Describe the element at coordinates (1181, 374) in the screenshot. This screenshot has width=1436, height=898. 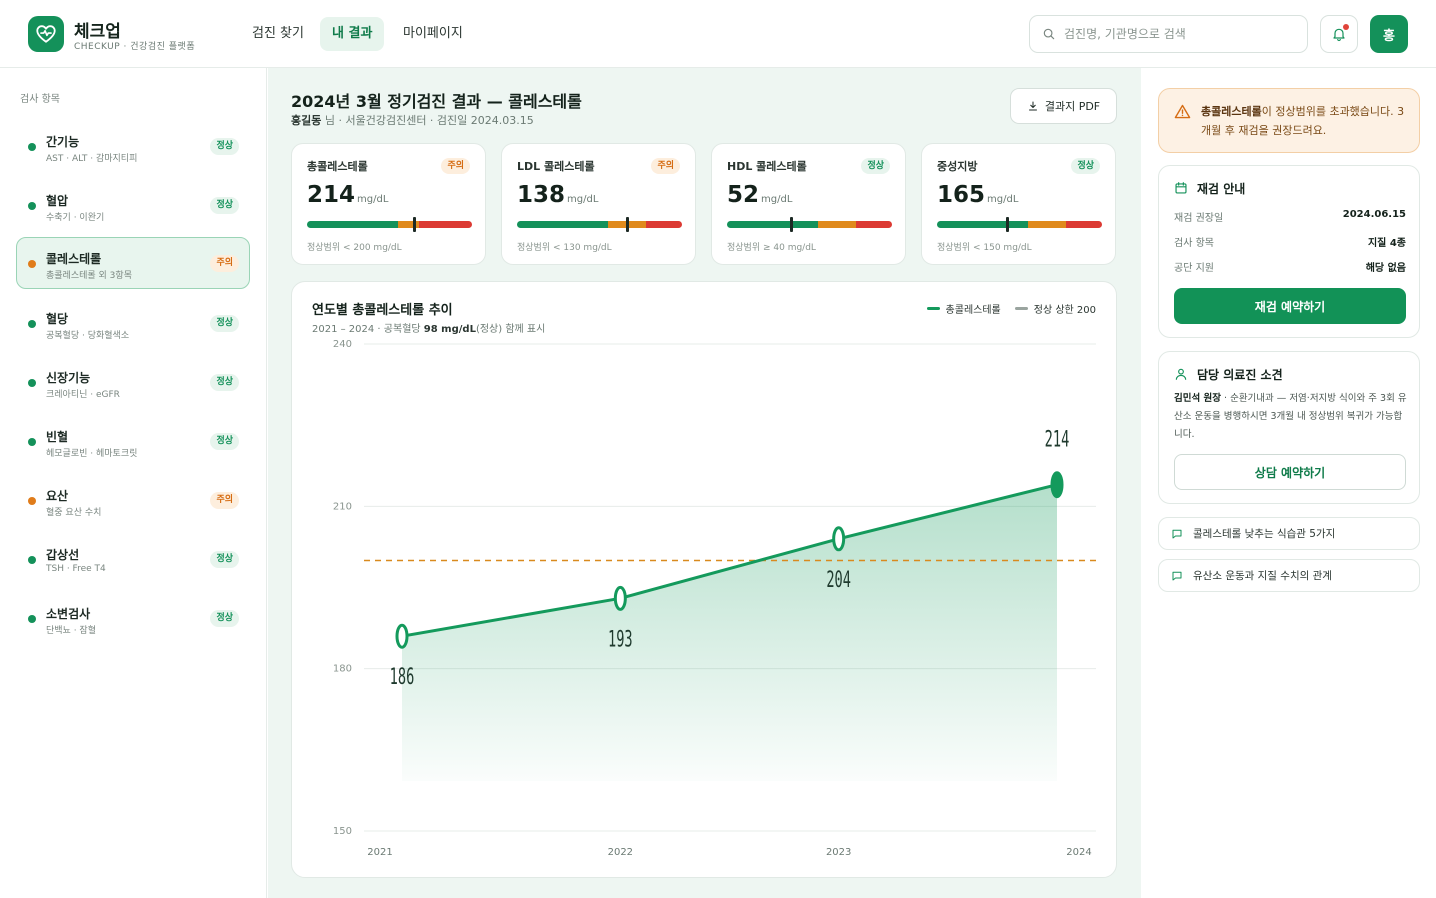
I see `user-icon` at that location.